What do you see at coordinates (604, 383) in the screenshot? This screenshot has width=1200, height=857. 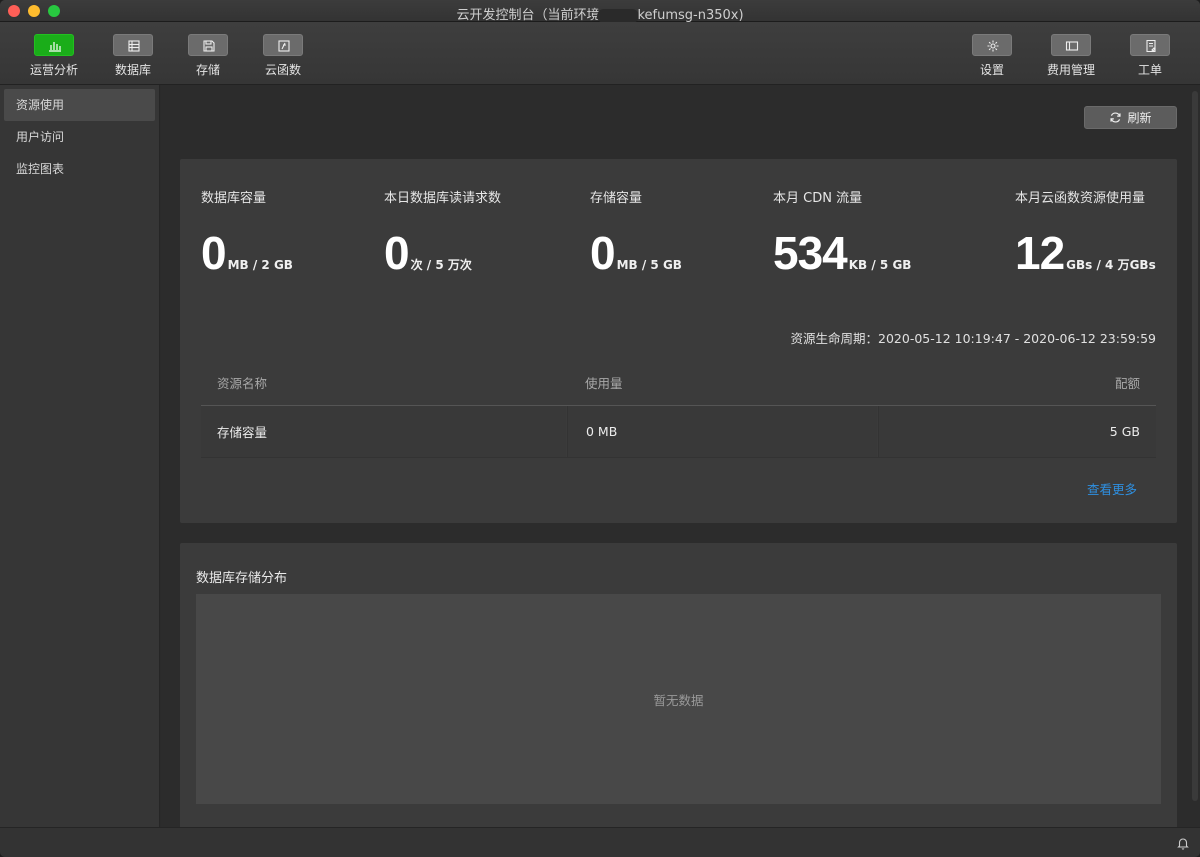 I see `column-header-usage: 使用量` at bounding box center [604, 383].